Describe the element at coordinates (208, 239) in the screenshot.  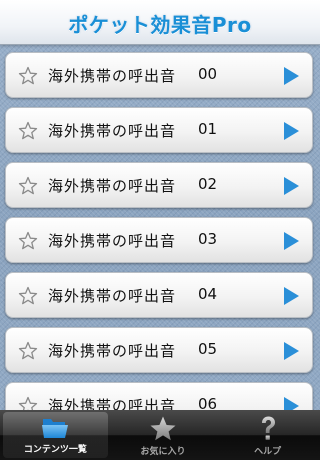
I see `row-number: 03` at that location.